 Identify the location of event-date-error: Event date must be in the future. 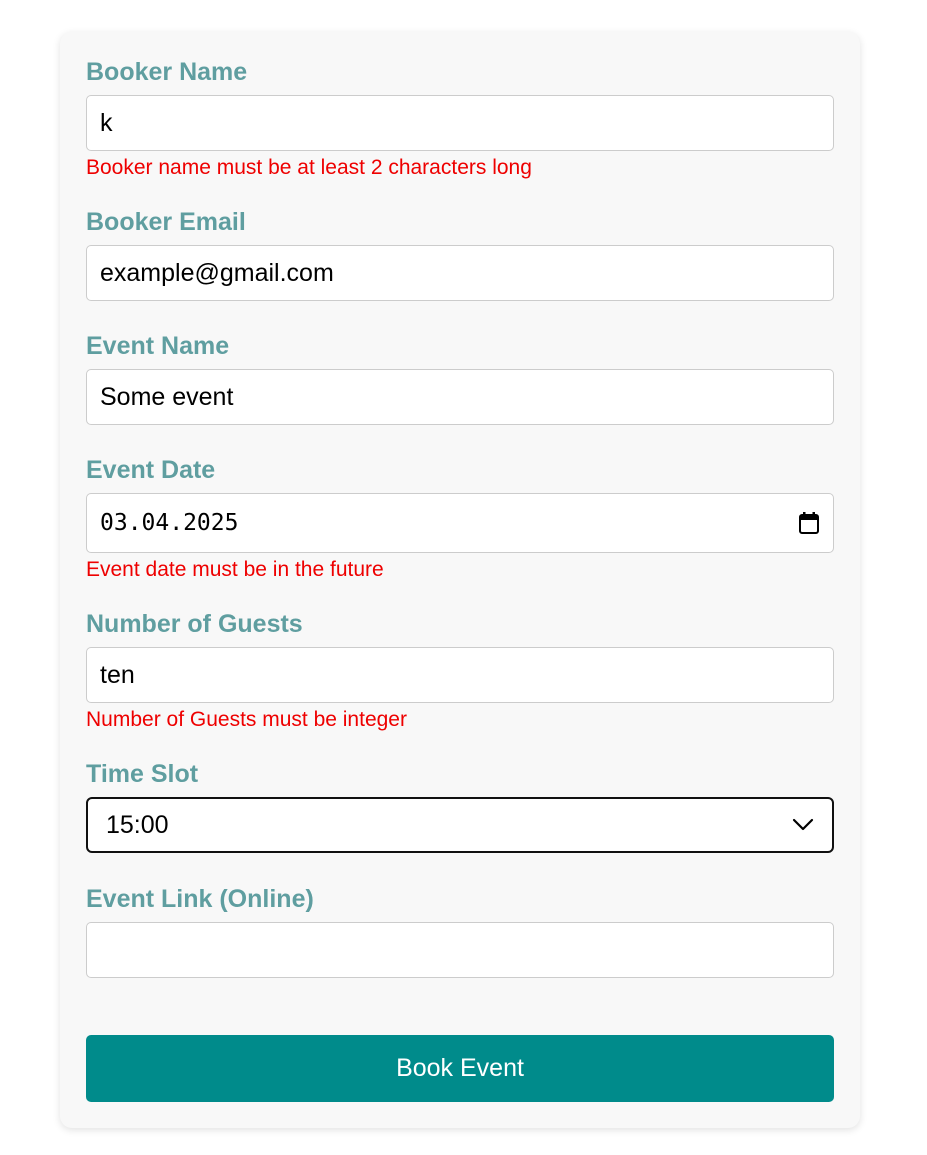
(235, 569).